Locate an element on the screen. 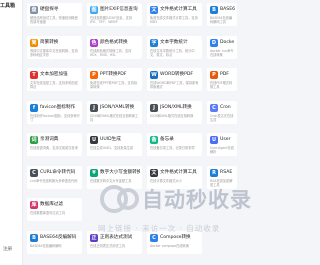  tool-icon: 备 is located at coordinates (154, 140).